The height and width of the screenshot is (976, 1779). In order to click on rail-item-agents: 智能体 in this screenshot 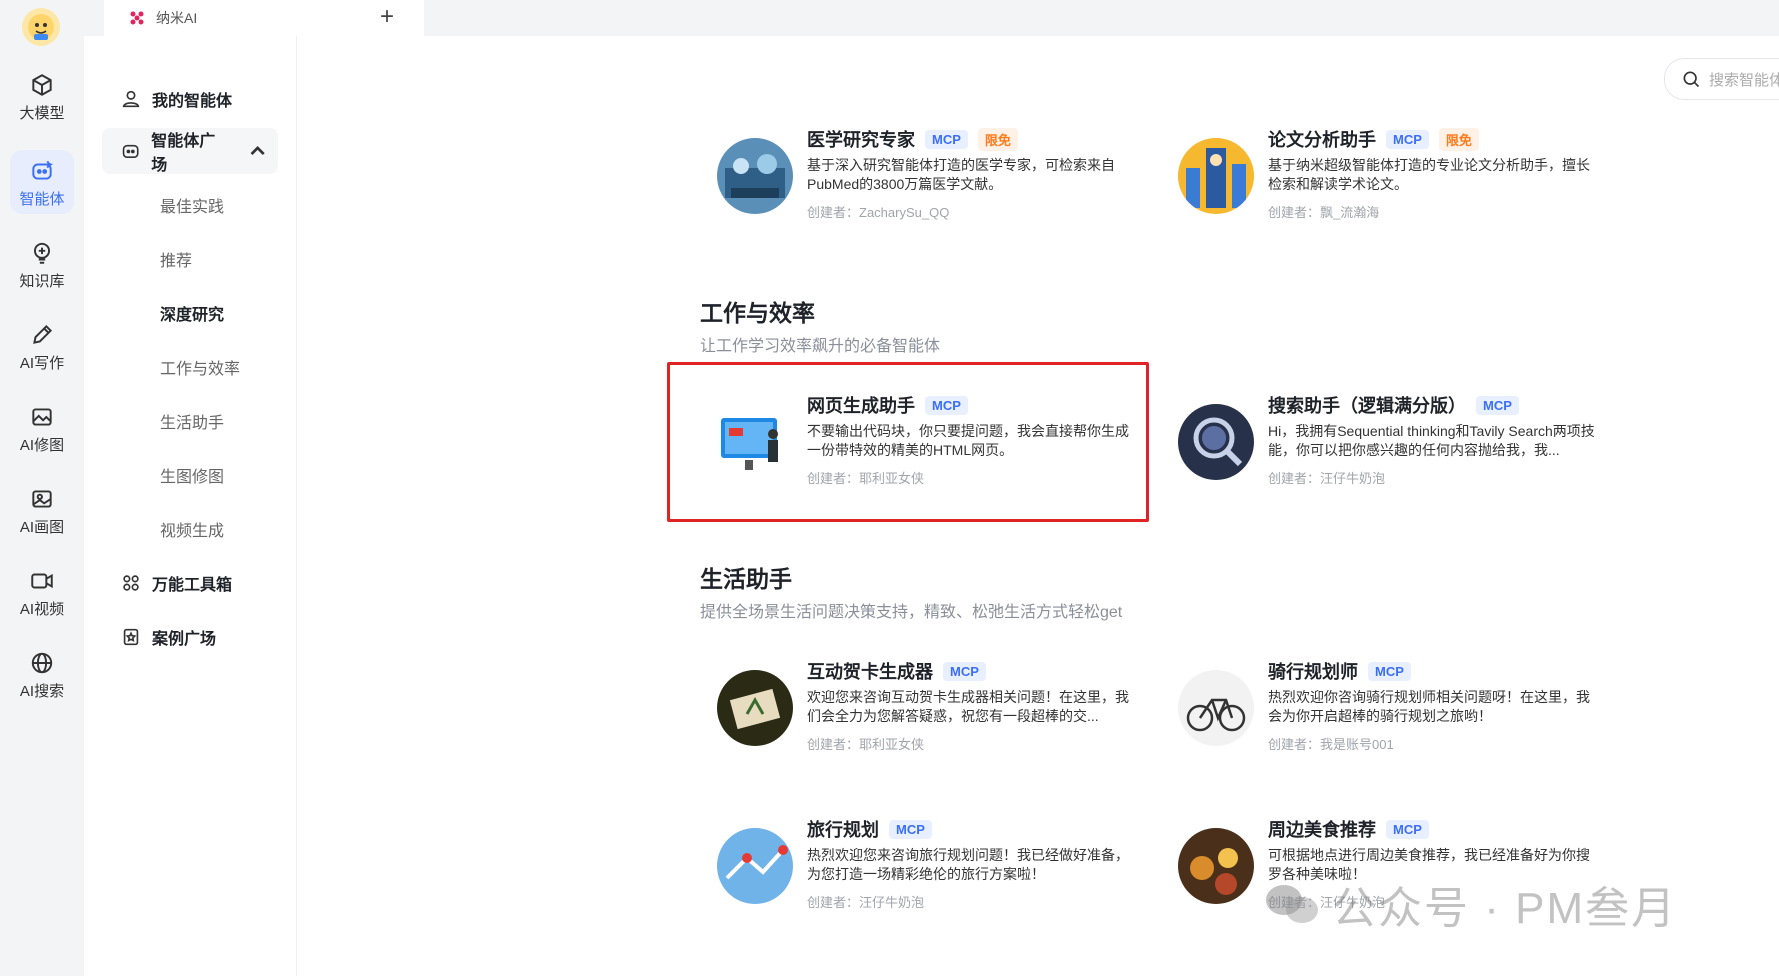, I will do `click(42, 182)`.